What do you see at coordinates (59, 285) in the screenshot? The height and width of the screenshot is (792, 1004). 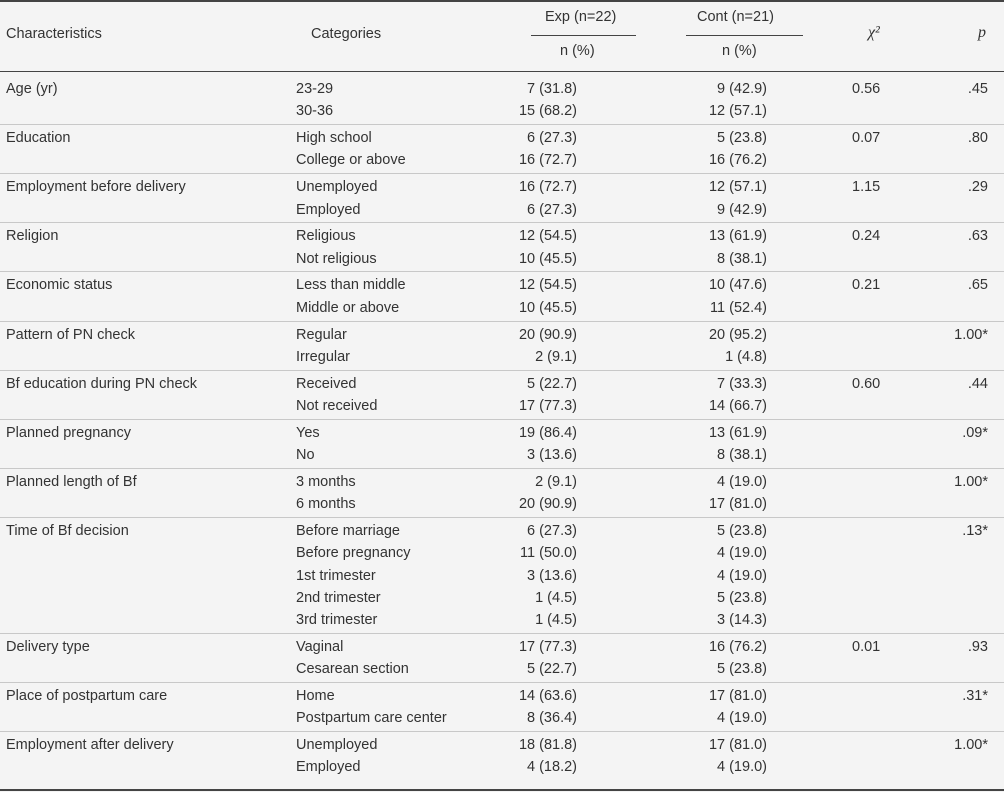 I see `characteristic-label: Economic status` at bounding box center [59, 285].